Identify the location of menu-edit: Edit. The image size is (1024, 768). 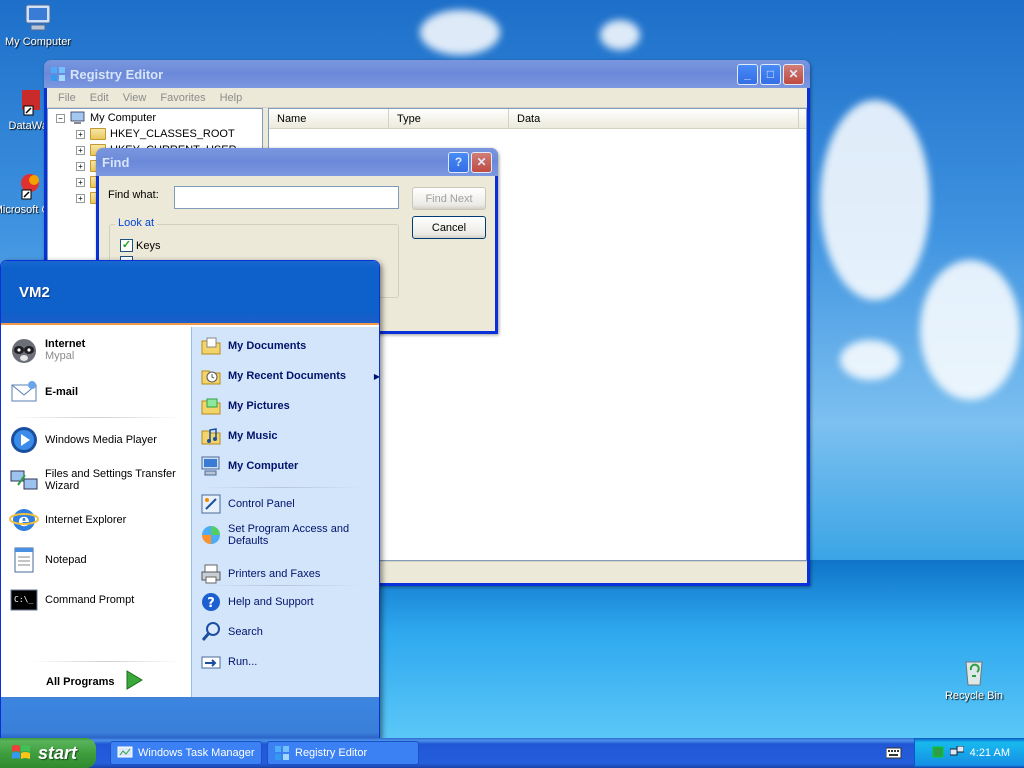
(99, 98).